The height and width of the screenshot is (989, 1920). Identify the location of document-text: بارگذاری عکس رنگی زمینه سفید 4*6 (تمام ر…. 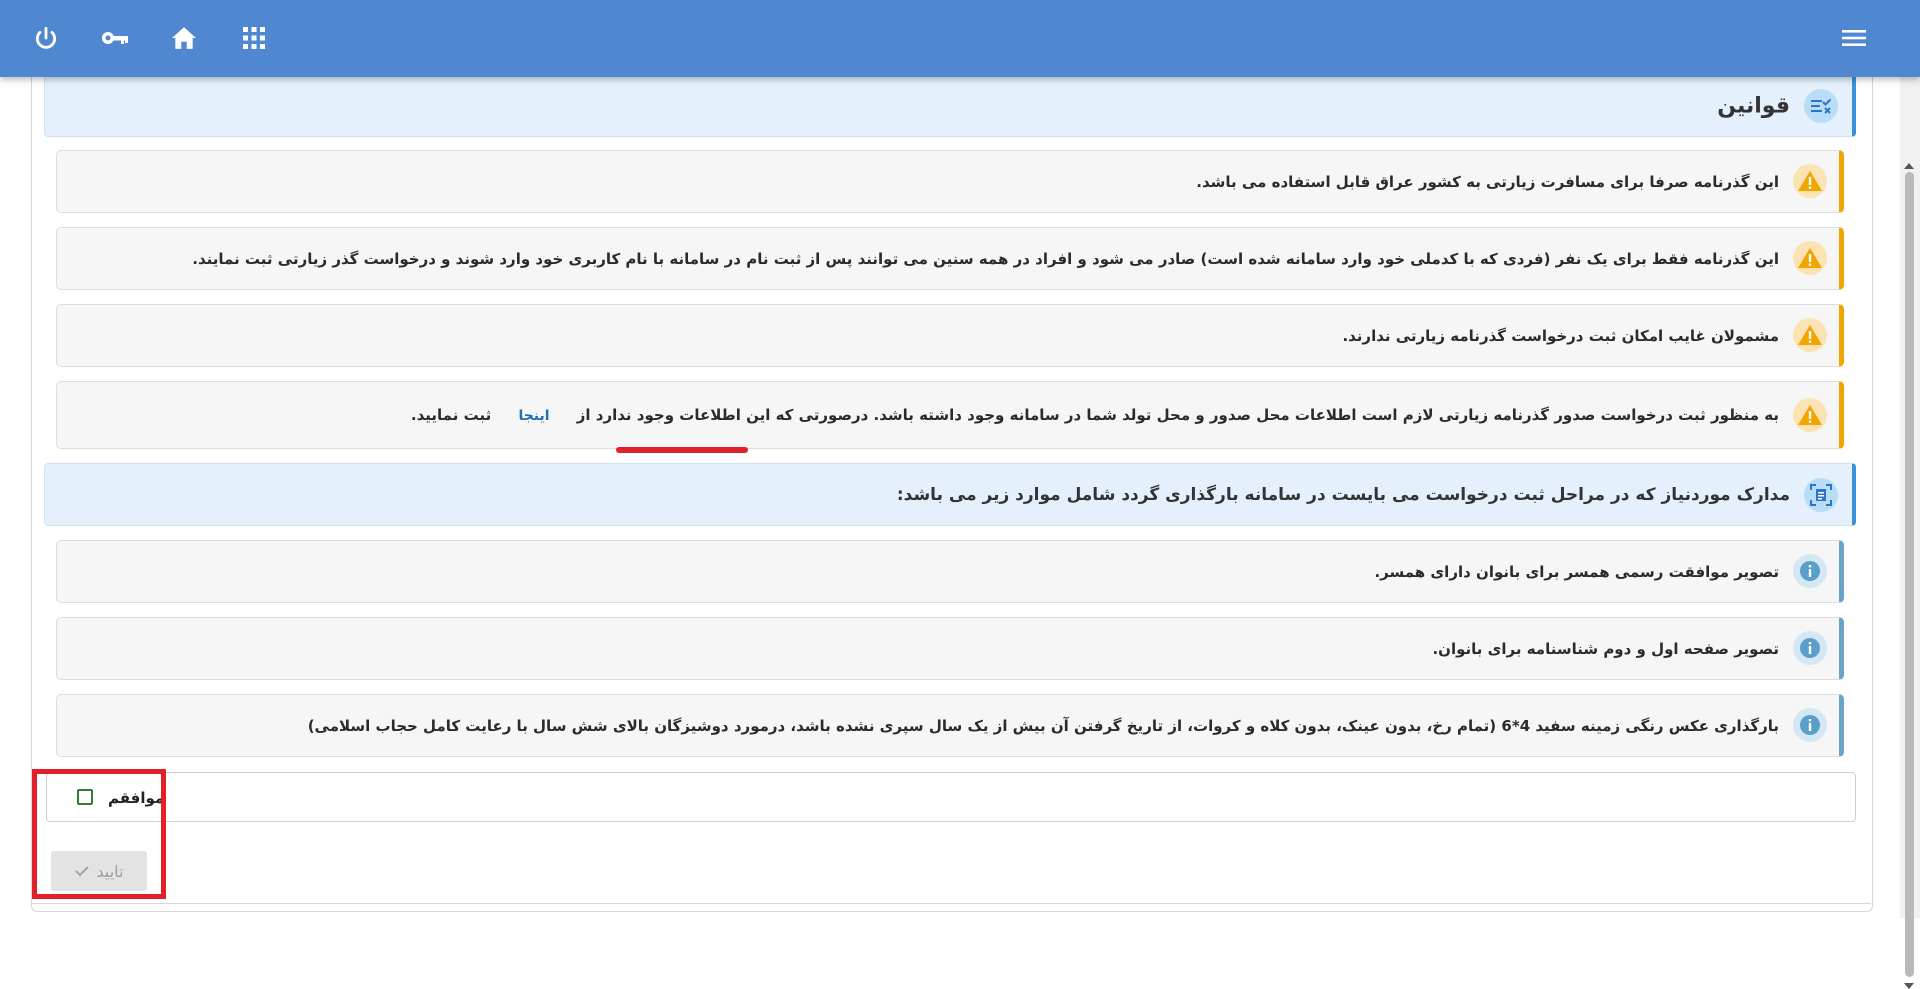
(1043, 725).